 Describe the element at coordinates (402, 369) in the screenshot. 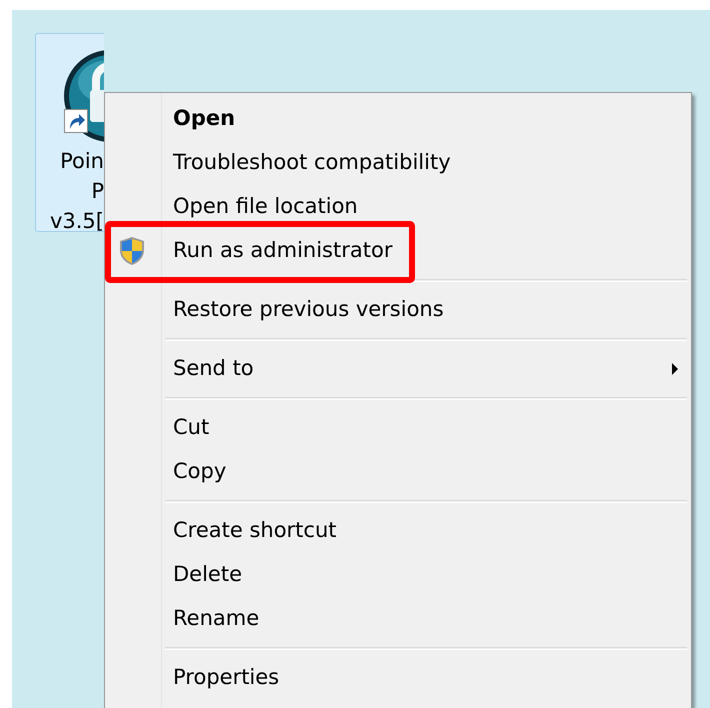

I see `menu-item: Send to` at that location.